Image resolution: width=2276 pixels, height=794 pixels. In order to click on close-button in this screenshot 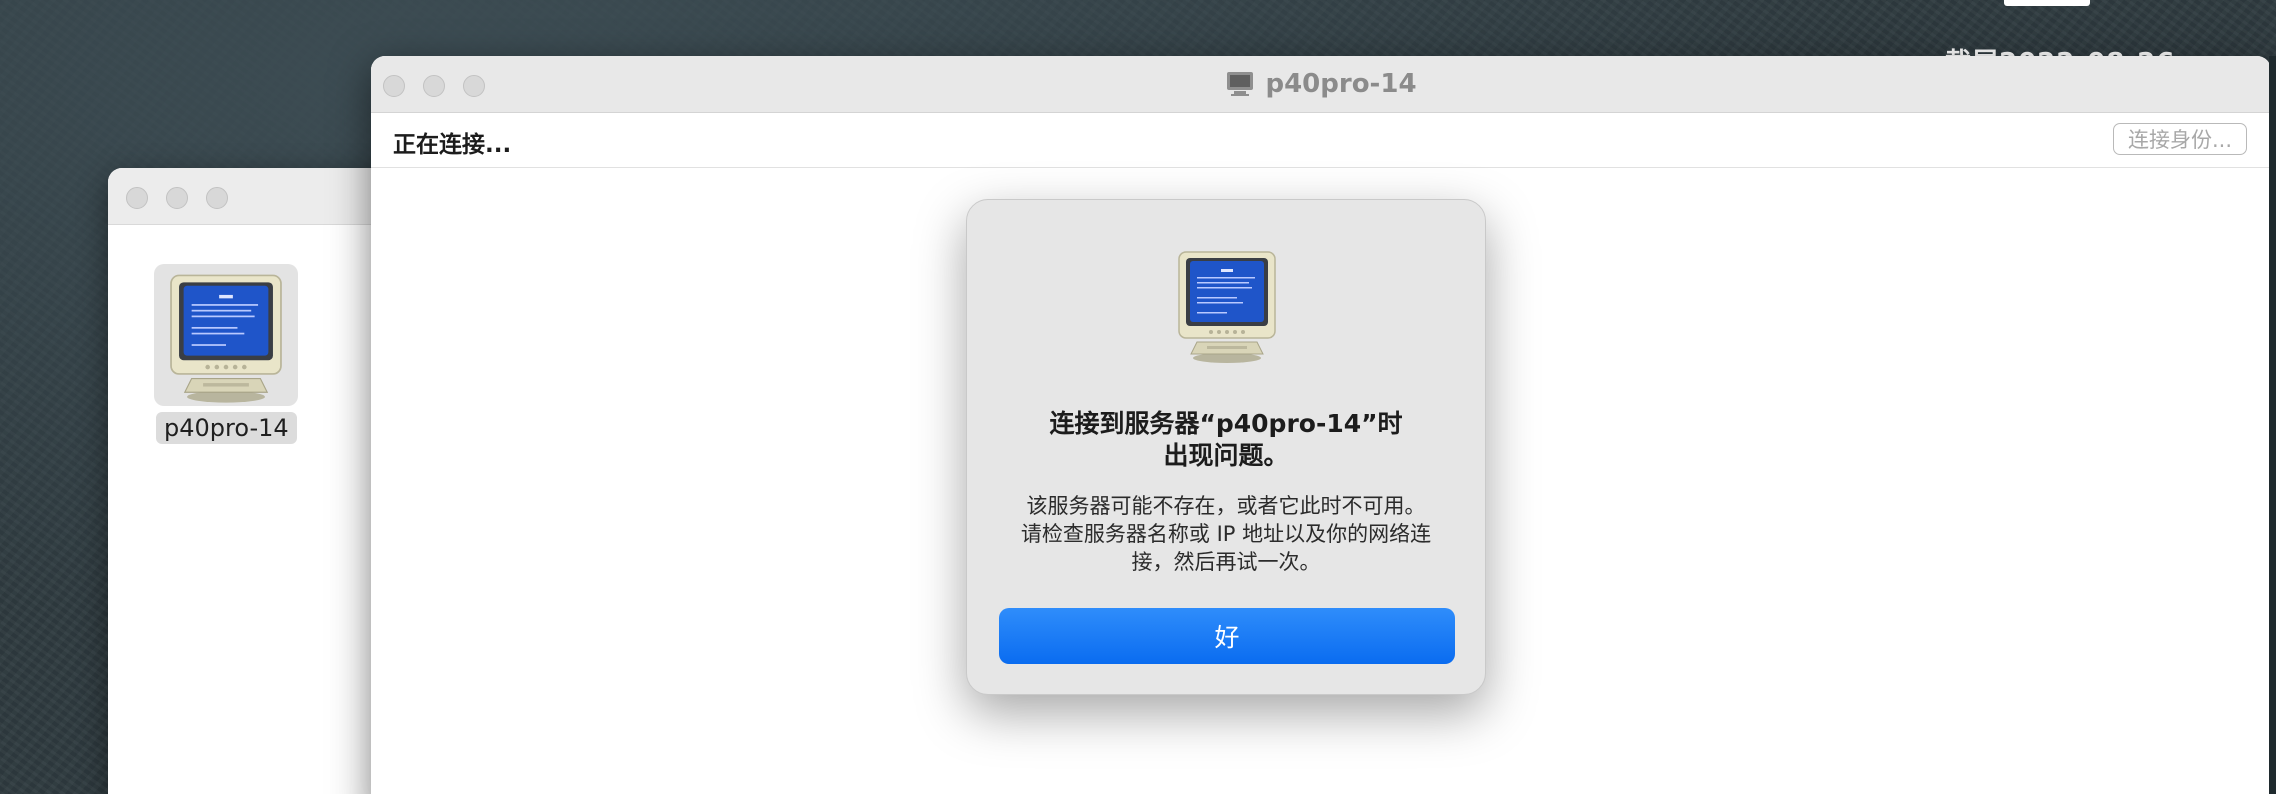, I will do `click(137, 198)`.